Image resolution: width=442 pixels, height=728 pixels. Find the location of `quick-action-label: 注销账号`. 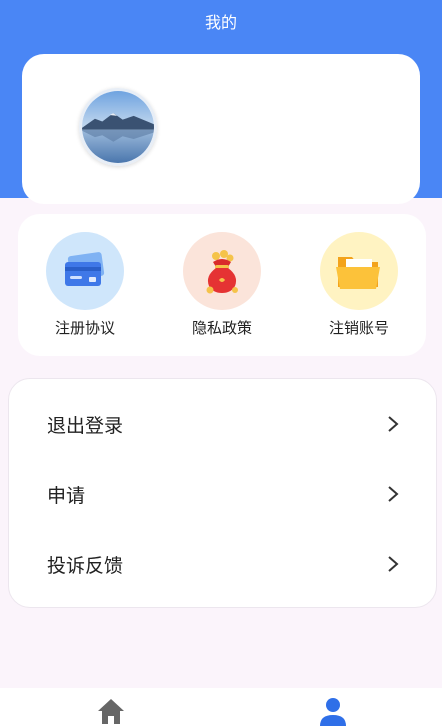

quick-action-label: 注销账号 is located at coordinates (358, 328).